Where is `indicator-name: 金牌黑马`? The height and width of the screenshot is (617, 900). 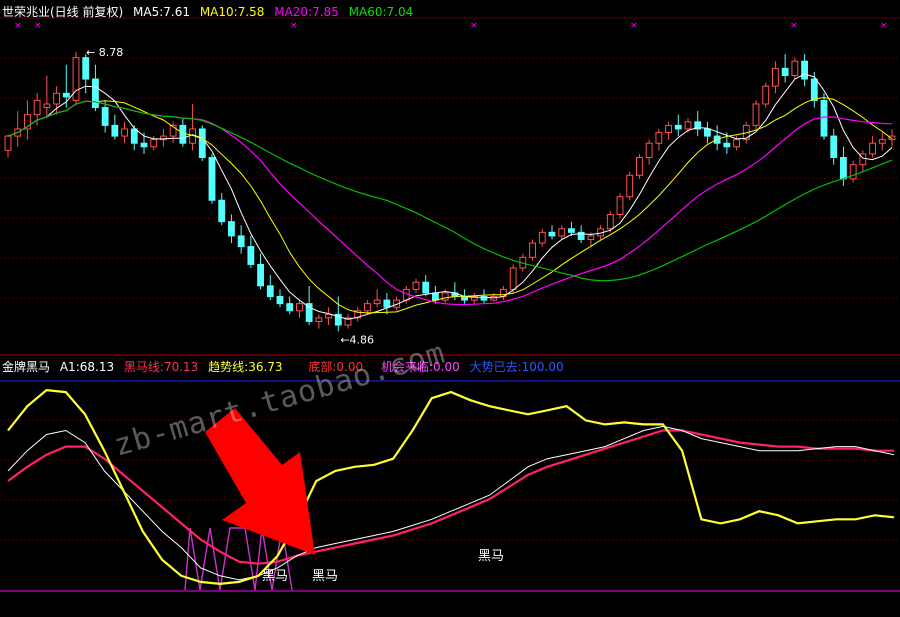
indicator-name: 金牌黑马 is located at coordinates (26, 367).